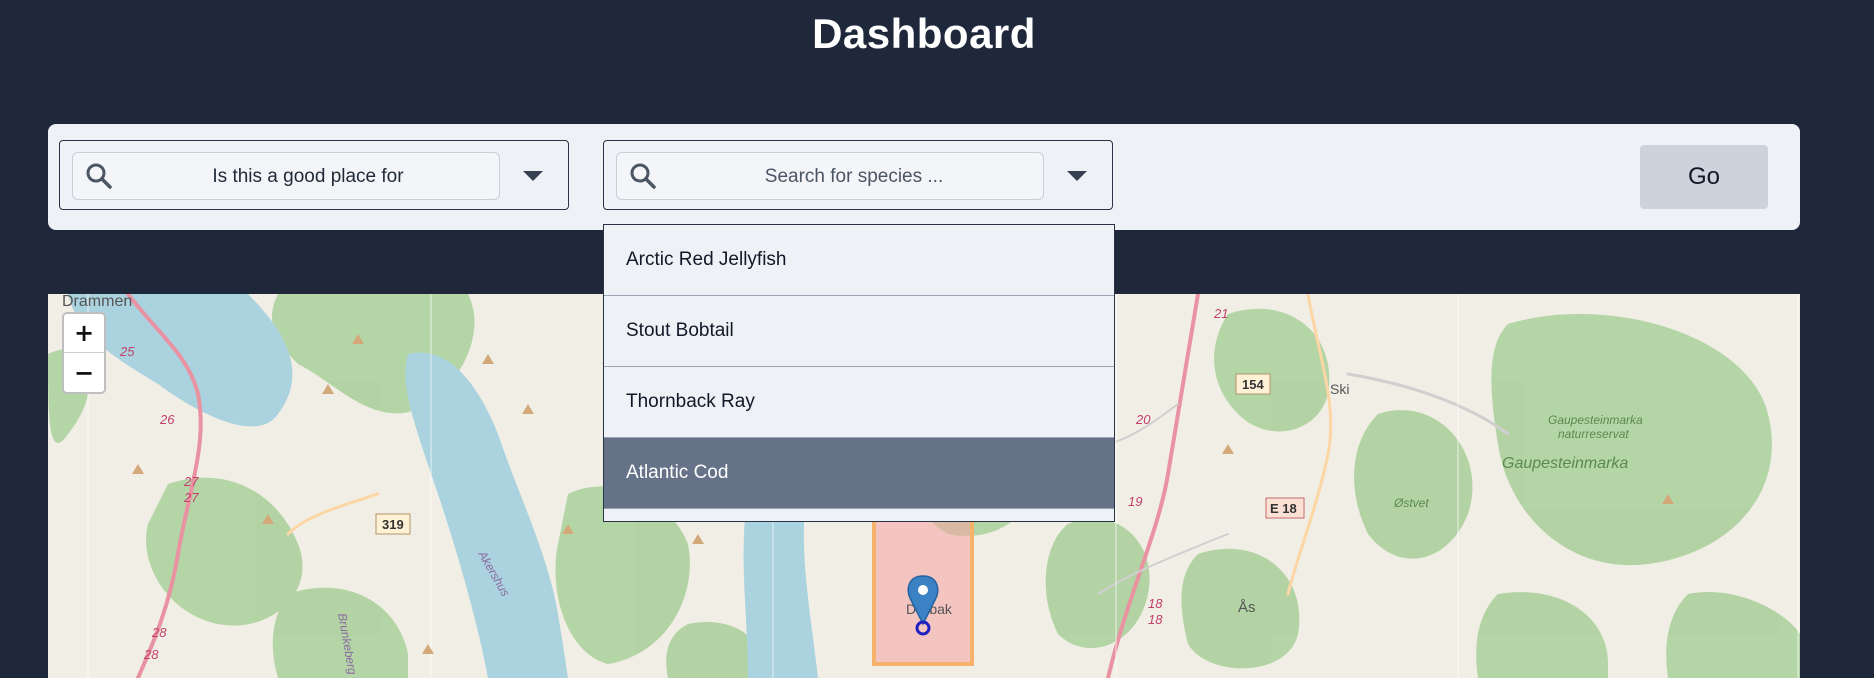 The height and width of the screenshot is (678, 1874). I want to click on search-toolbar: Is this a good place for Go, so click(924, 177).